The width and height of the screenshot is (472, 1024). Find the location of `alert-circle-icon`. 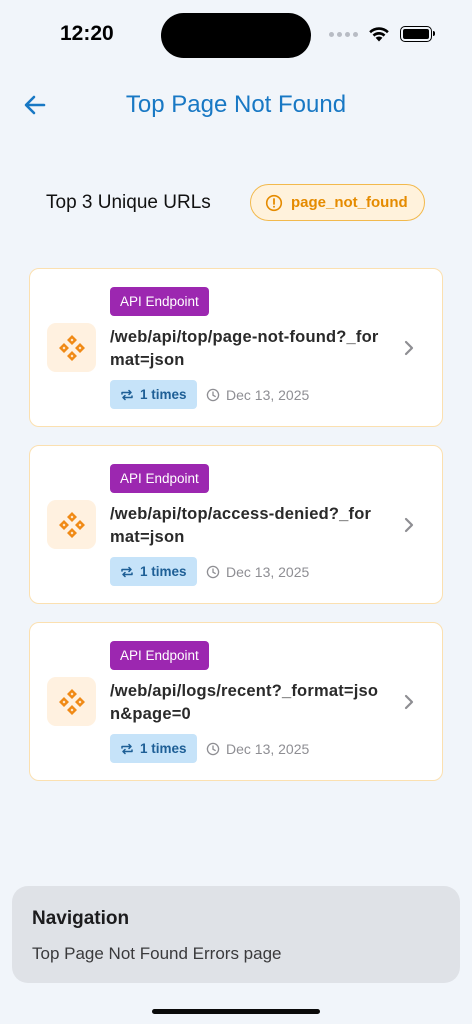

alert-circle-icon is located at coordinates (274, 202).